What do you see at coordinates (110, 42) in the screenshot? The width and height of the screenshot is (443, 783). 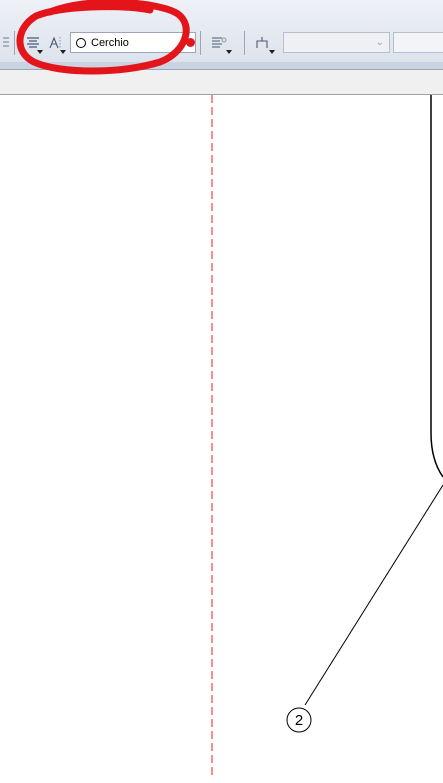 I see `text-style-value: Cerchio` at bounding box center [110, 42].